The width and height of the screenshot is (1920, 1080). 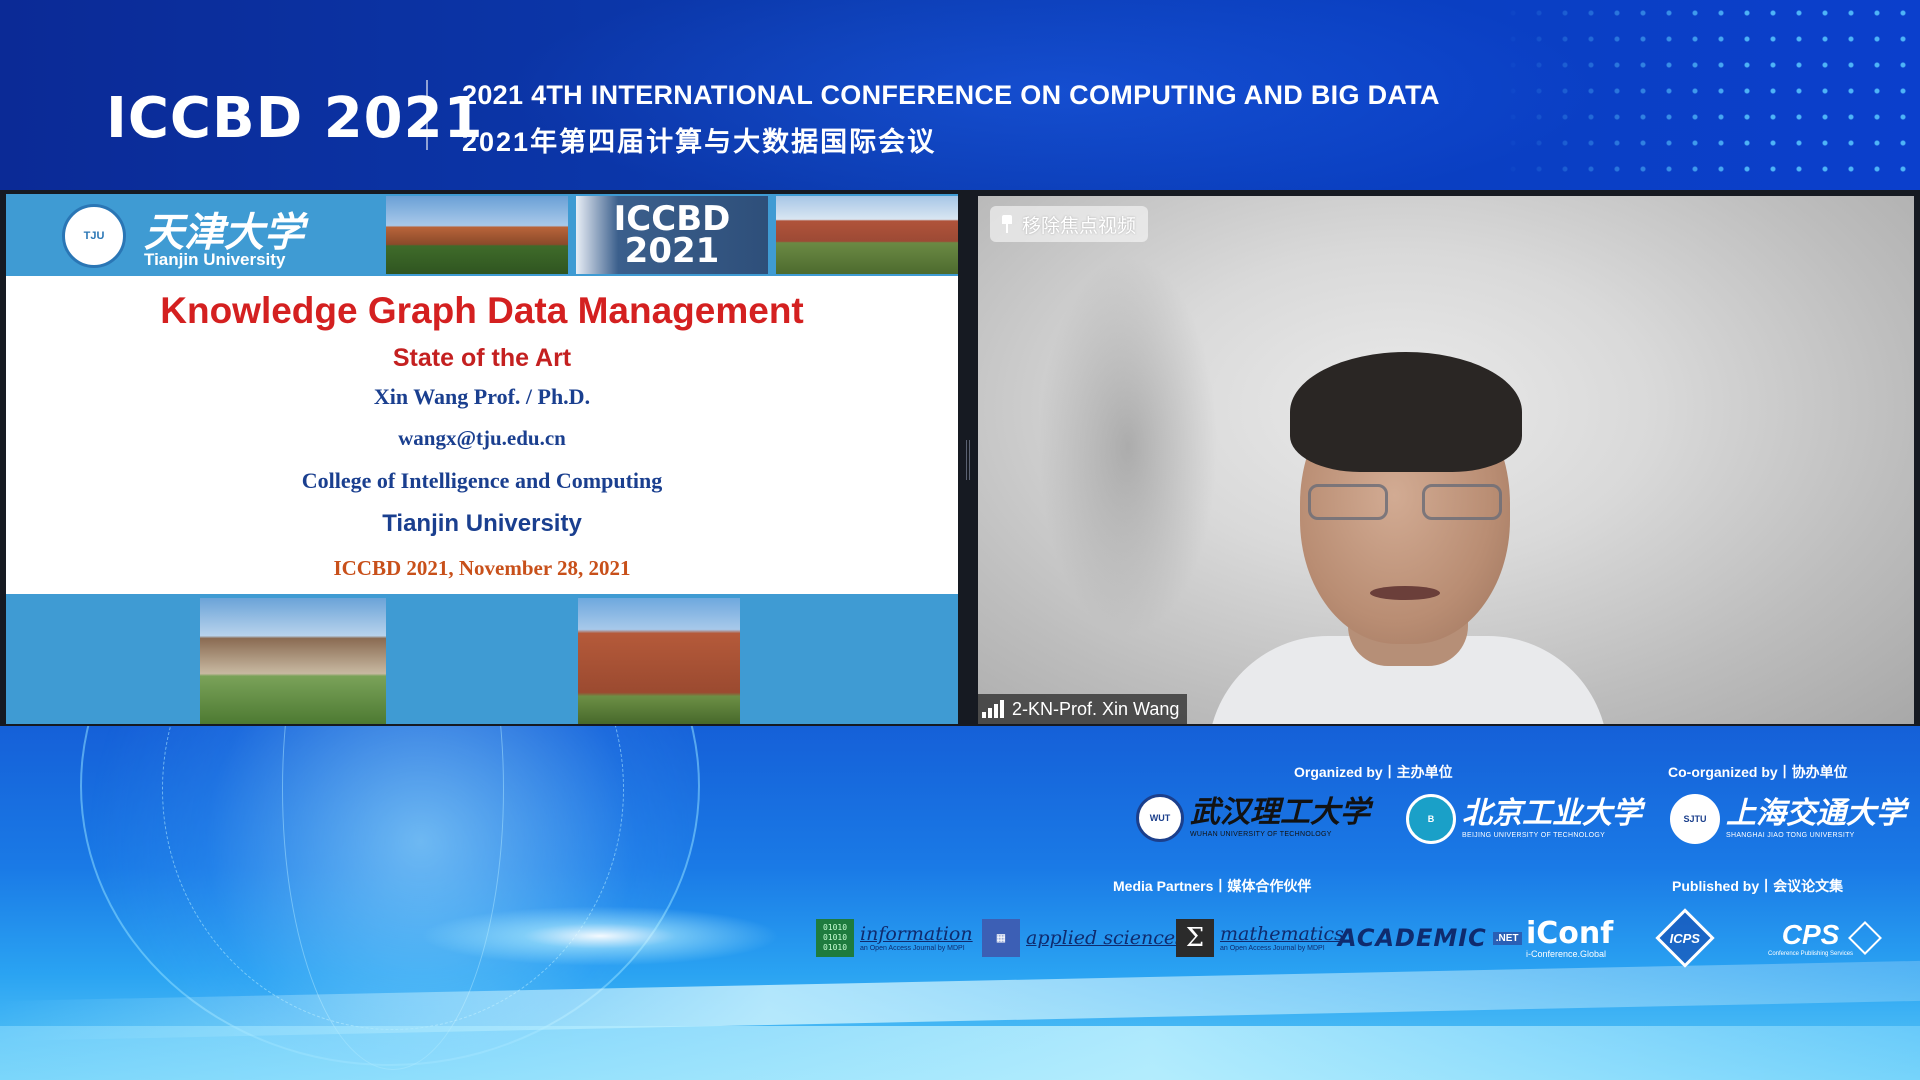 What do you see at coordinates (699, 142) in the screenshot?
I see `conference-title-cn: 2021年第四届计算与大数据国际会议` at bounding box center [699, 142].